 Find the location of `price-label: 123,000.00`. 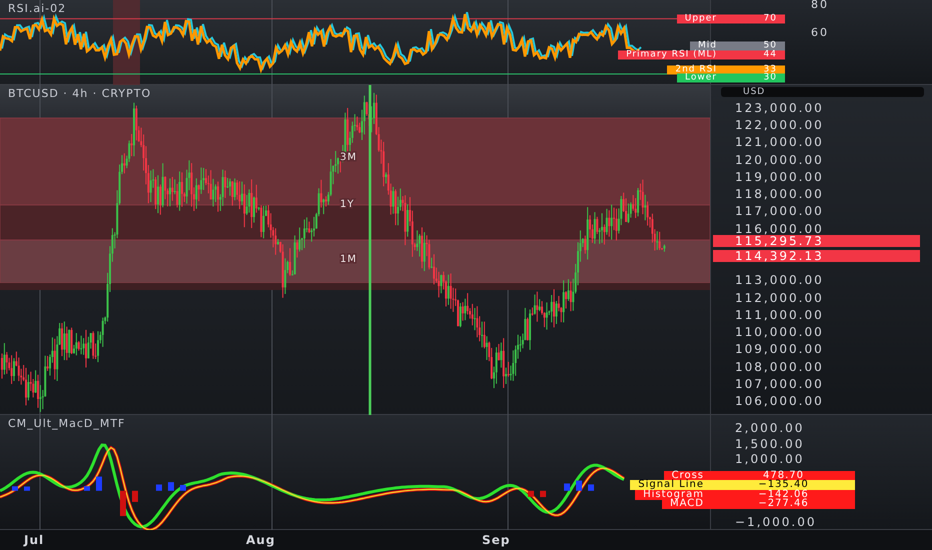

price-label: 123,000.00 is located at coordinates (779, 108).